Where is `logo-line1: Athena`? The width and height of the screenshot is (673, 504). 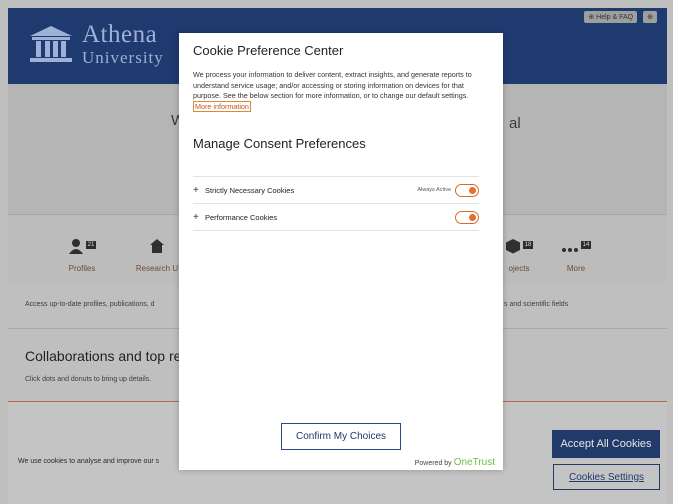
logo-line1: Athena is located at coordinates (120, 34).